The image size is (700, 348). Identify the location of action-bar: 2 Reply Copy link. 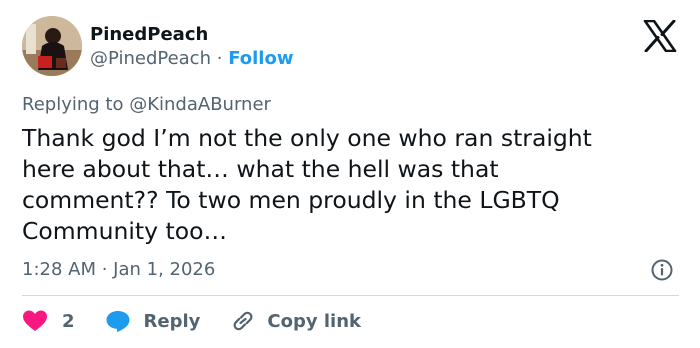
(191, 321).